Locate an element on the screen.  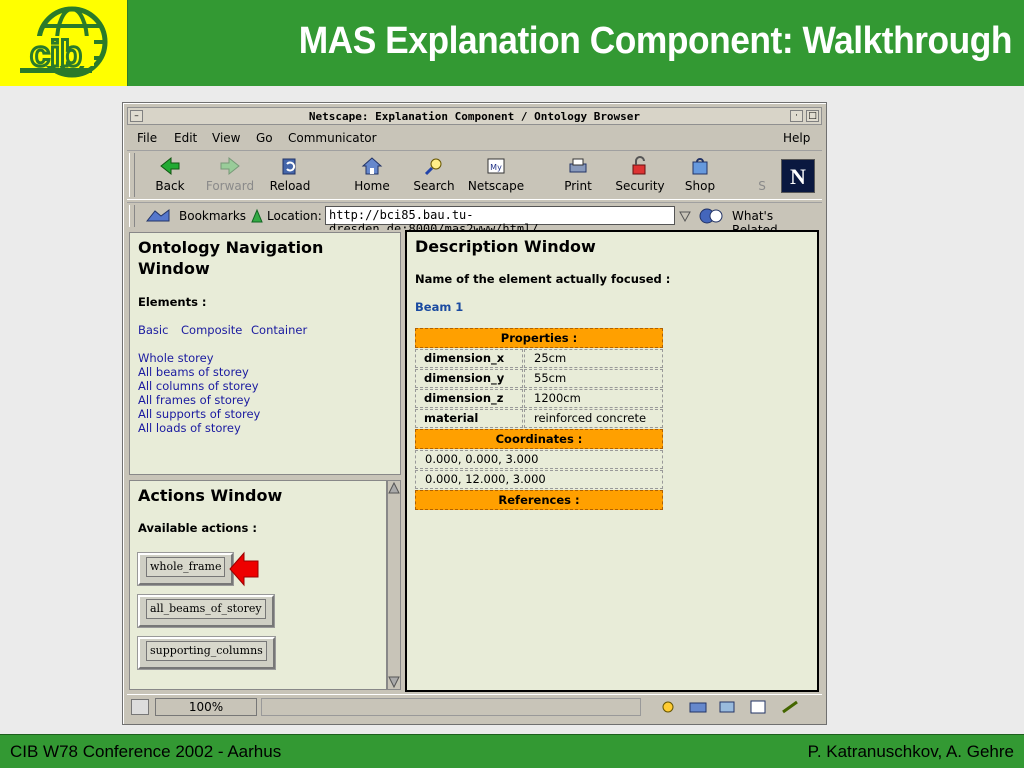
composer-icon is located at coordinates (790, 707).